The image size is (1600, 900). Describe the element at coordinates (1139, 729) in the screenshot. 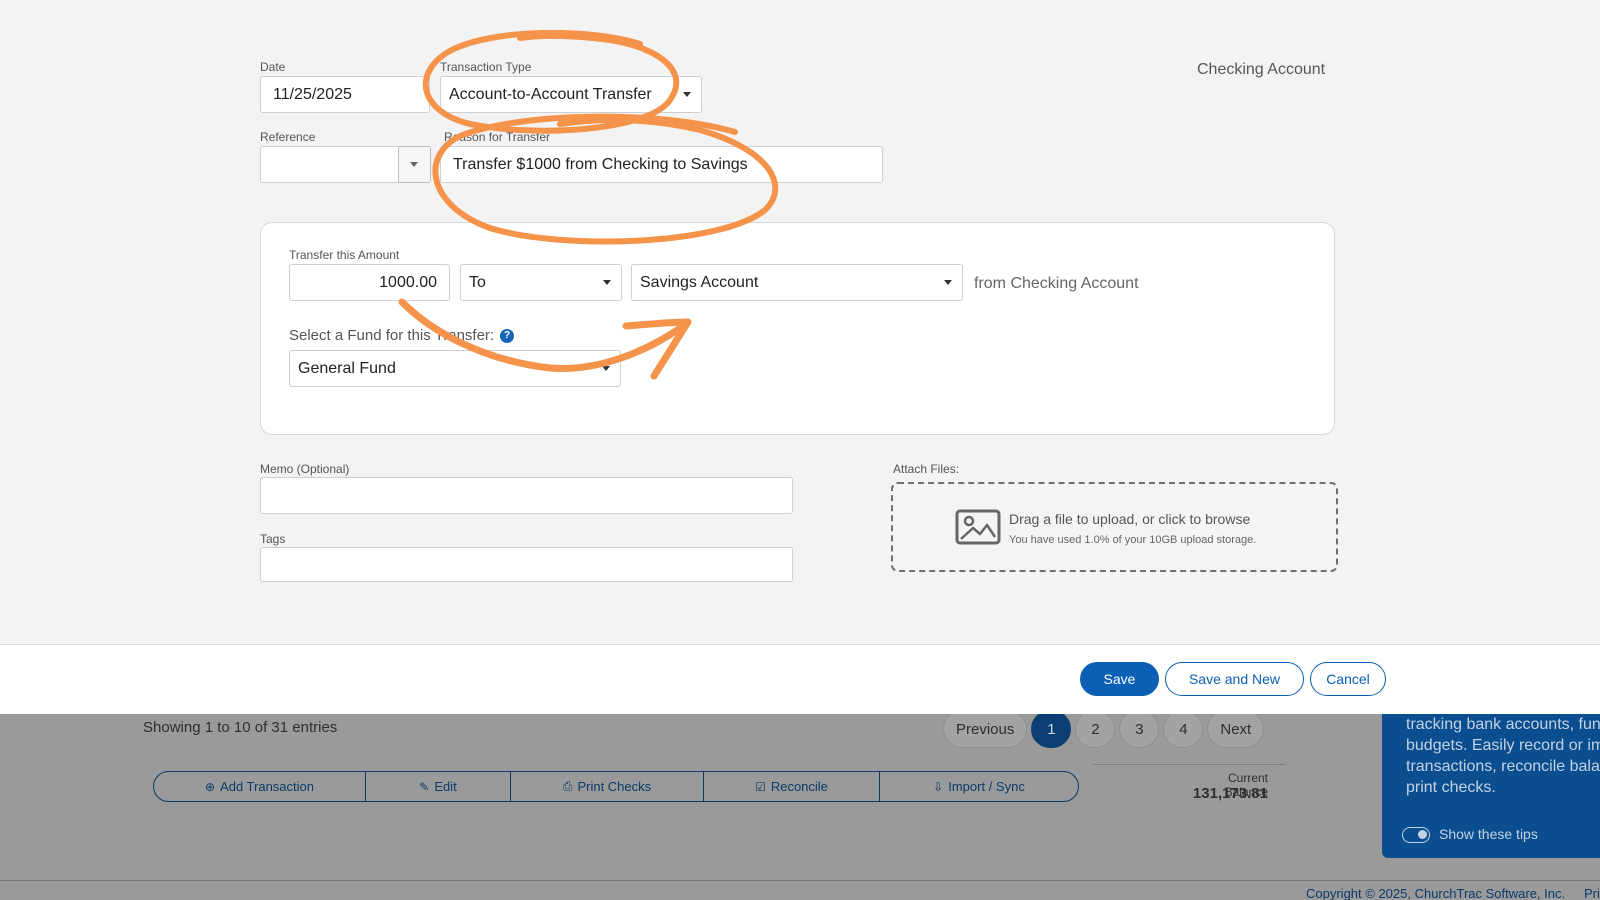

I see `pagination-page-3: 3` at that location.